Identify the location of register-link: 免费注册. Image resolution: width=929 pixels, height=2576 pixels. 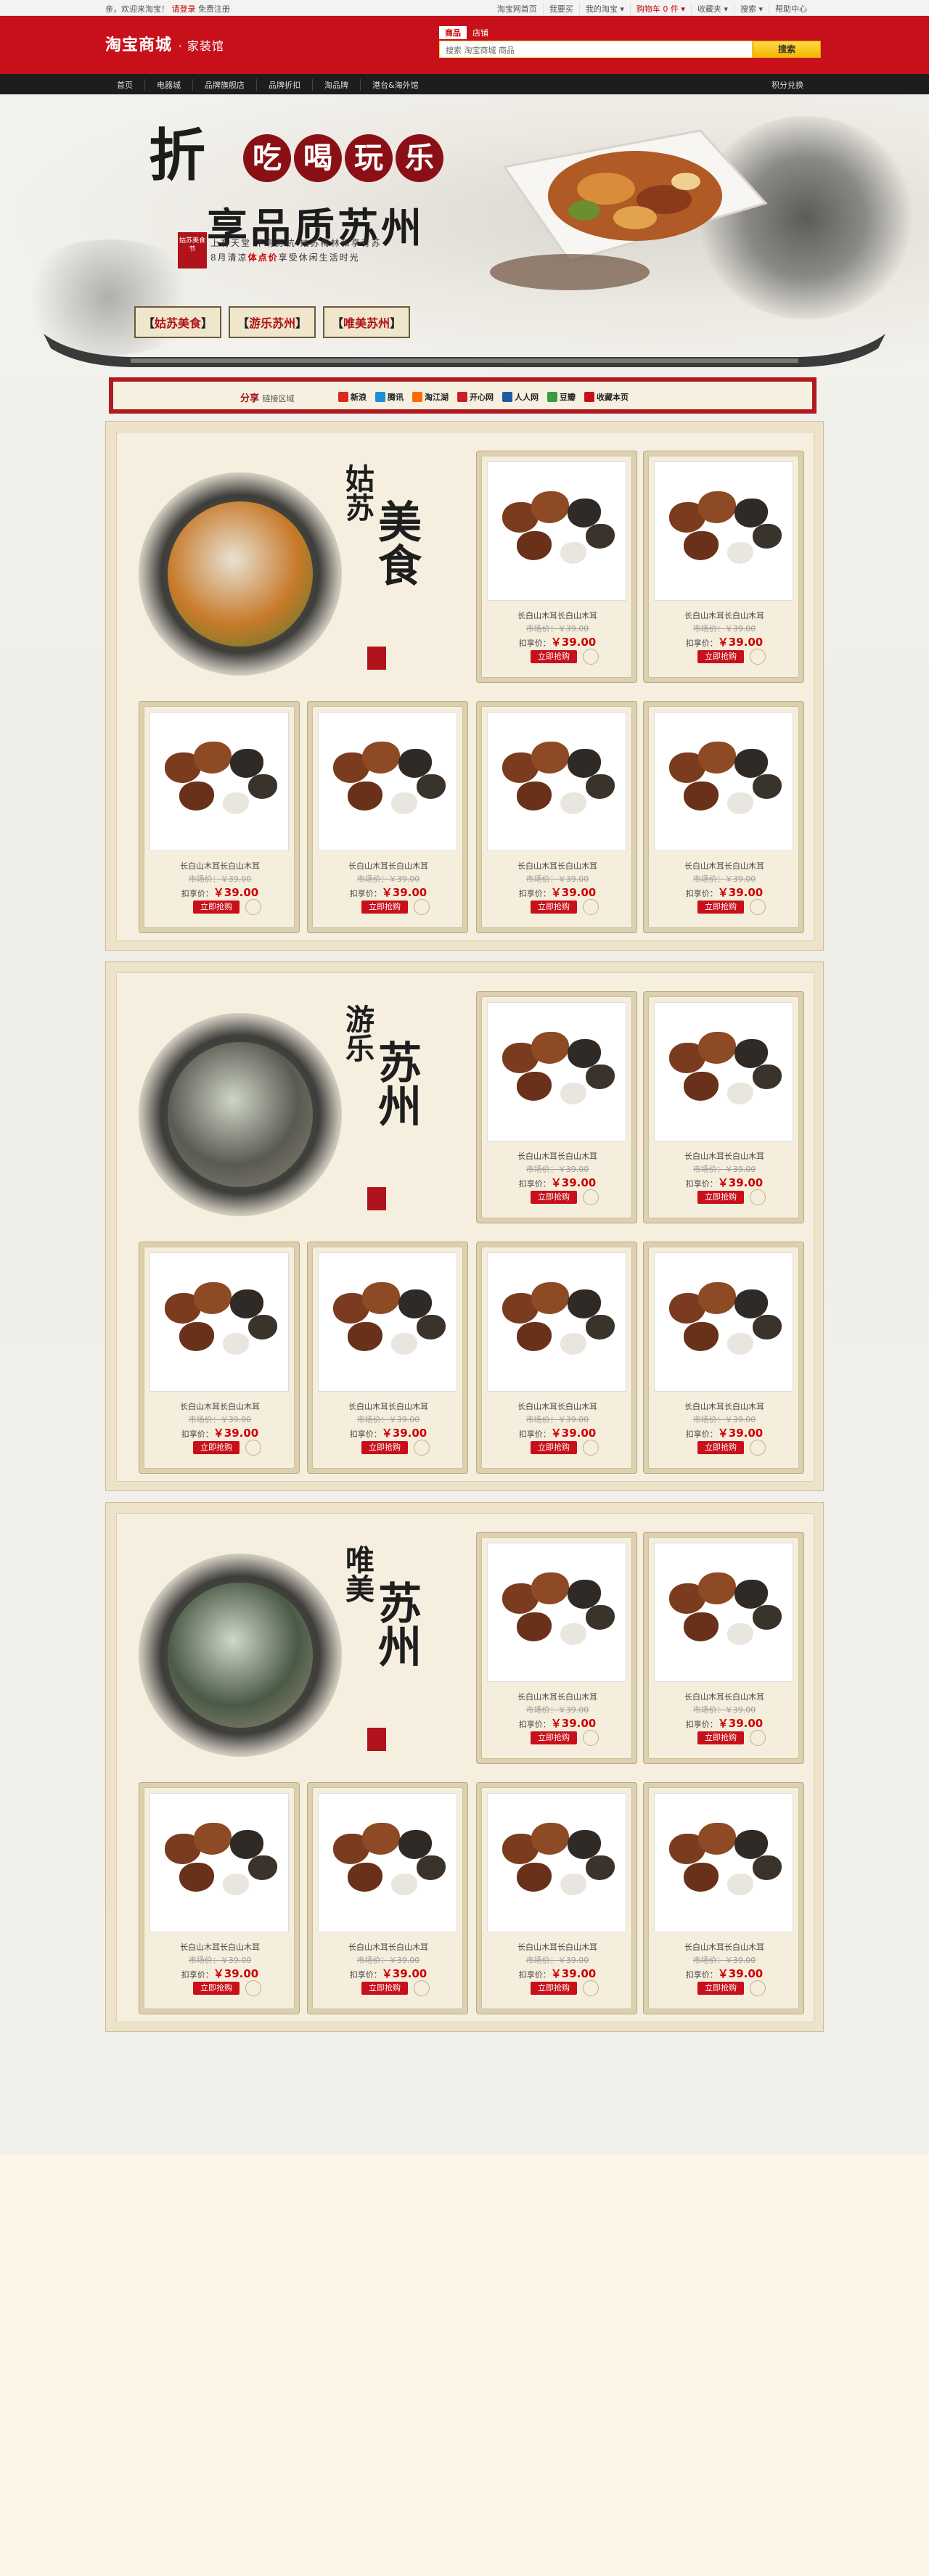
(214, 9).